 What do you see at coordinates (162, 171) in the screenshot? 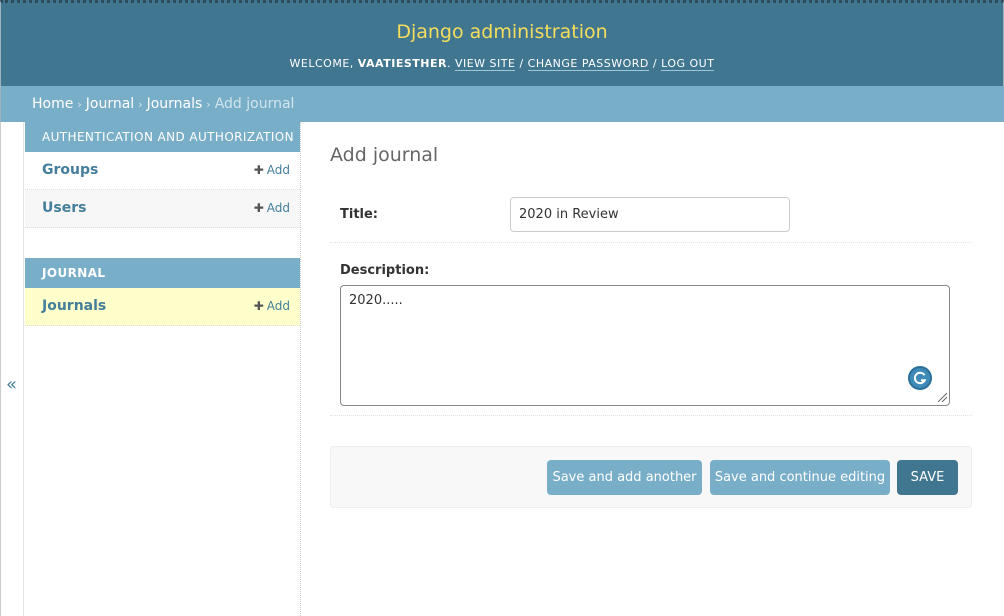
I see `sidebar-item-groups: Groups ✚ Add` at bounding box center [162, 171].